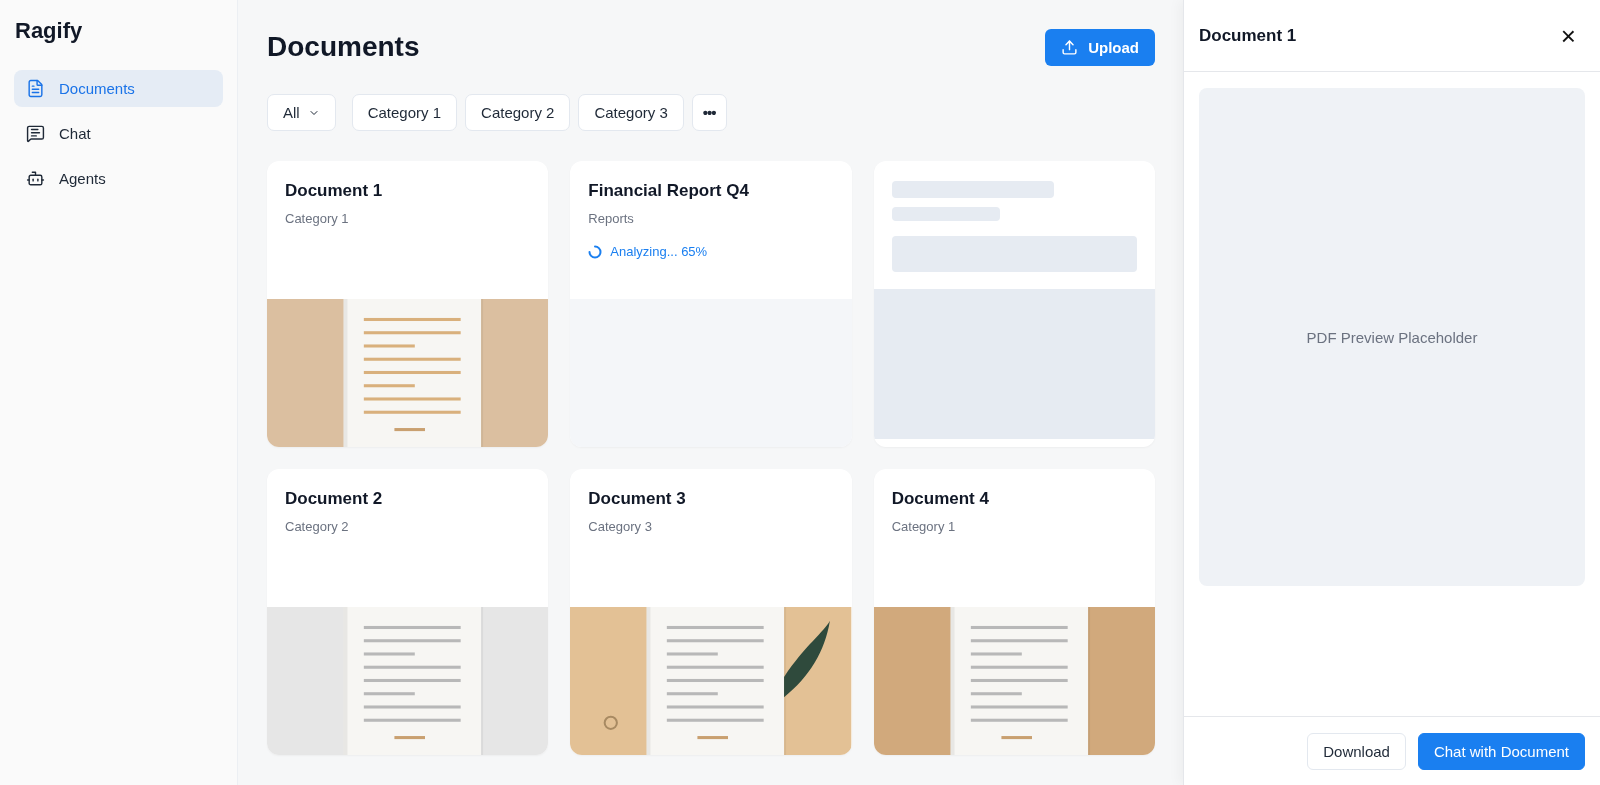  What do you see at coordinates (35, 178) in the screenshot?
I see `robot-icon` at bounding box center [35, 178].